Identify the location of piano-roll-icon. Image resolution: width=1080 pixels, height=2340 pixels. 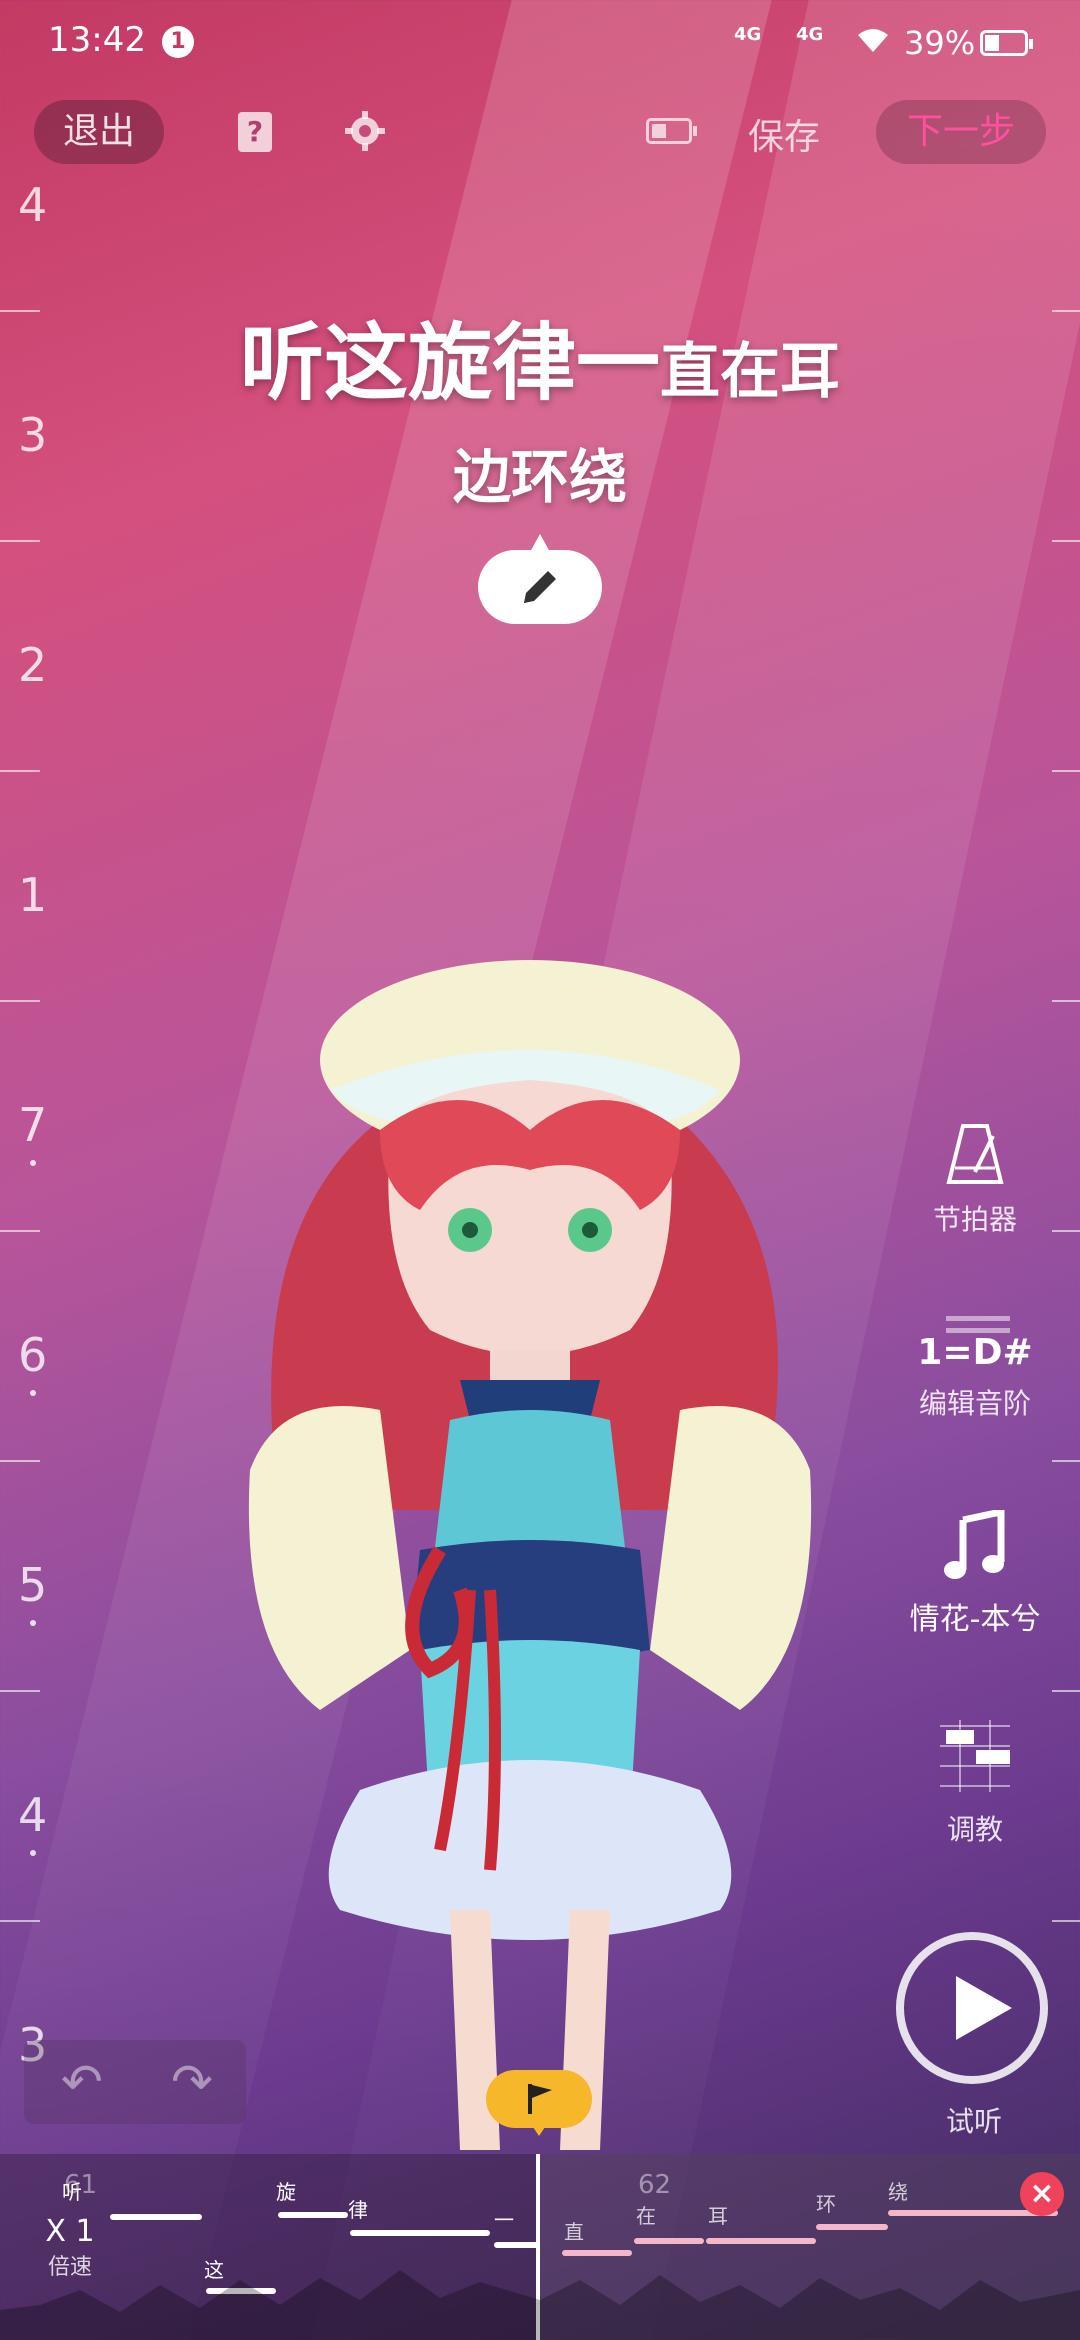
(975, 1756).